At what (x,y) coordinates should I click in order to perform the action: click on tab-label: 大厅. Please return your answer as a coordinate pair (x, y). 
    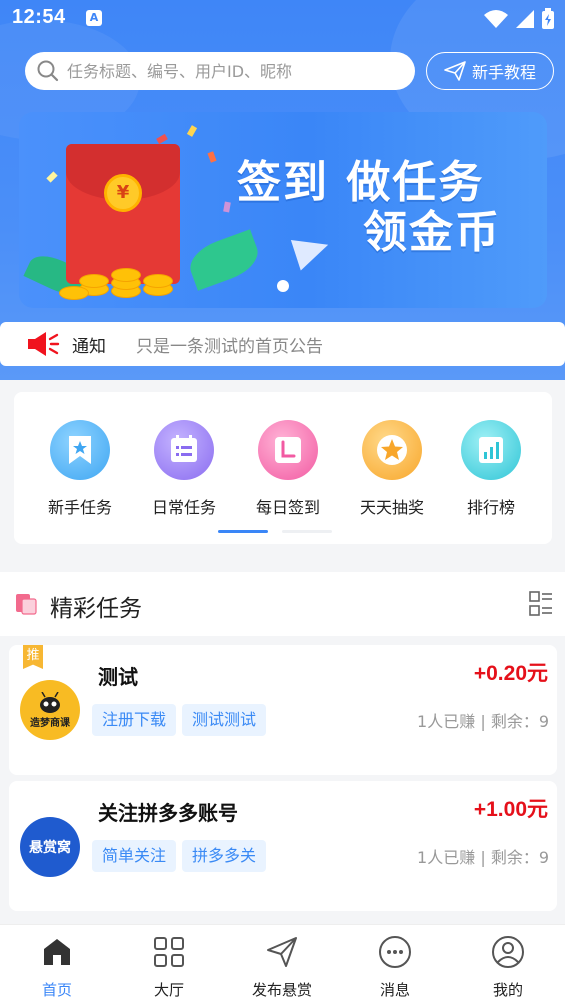
    Looking at the image, I should click on (168, 990).